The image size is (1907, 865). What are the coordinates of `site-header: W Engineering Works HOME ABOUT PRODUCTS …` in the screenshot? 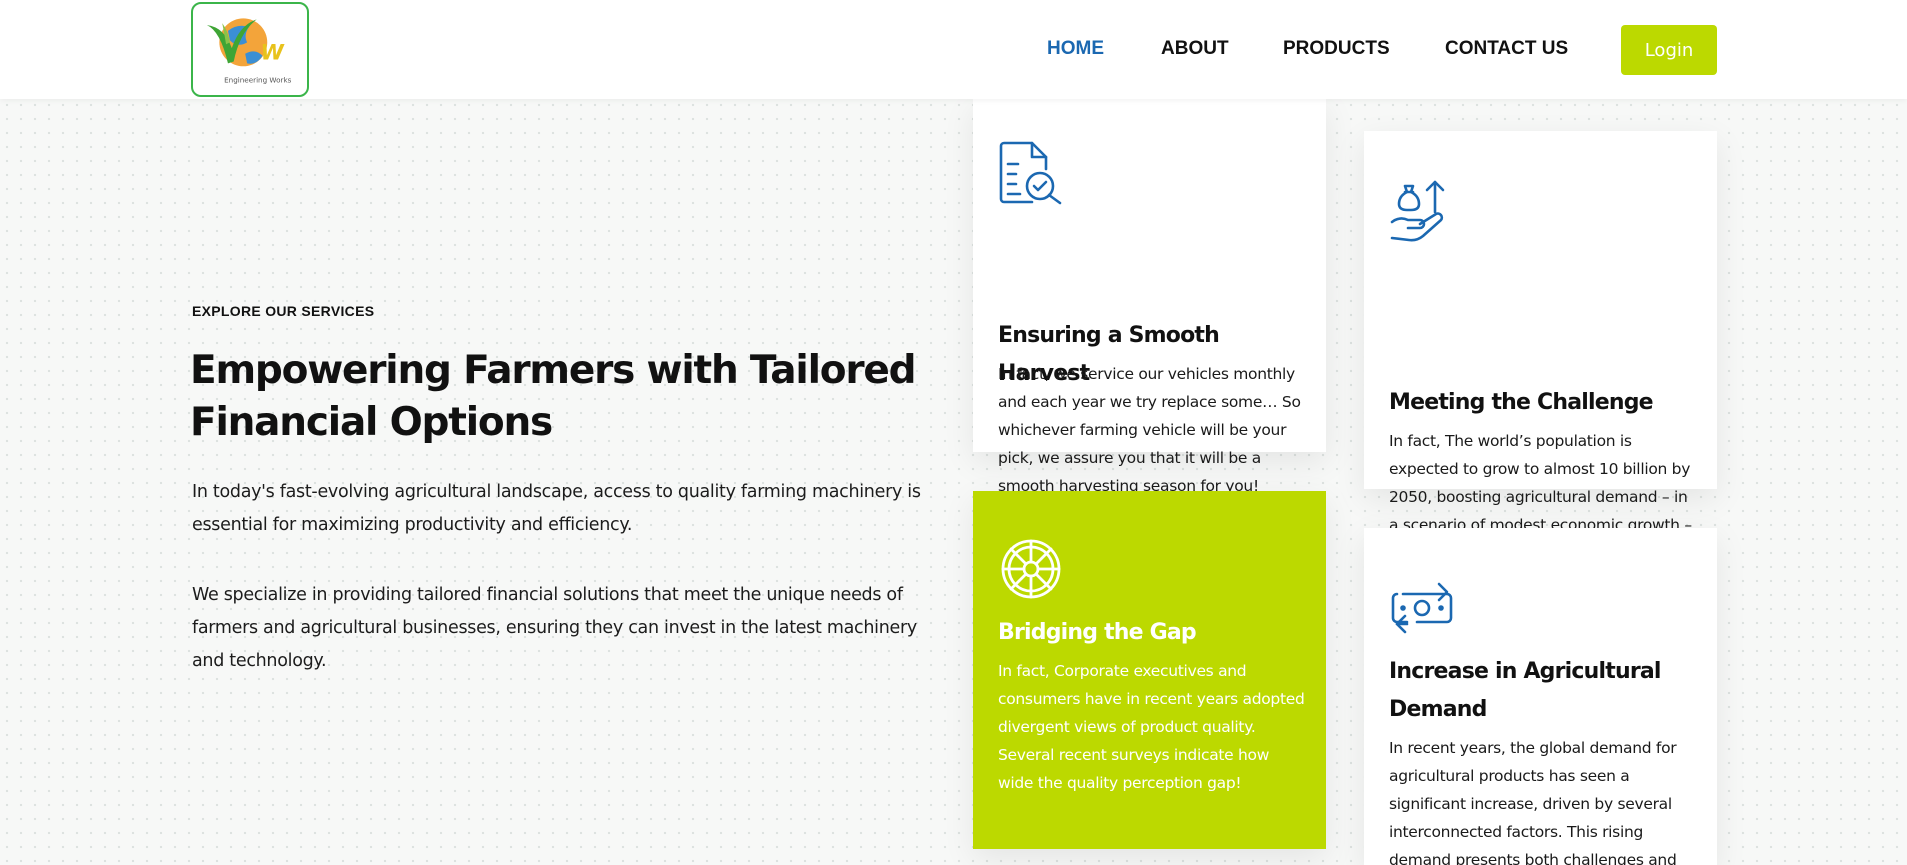 It's located at (953, 49).